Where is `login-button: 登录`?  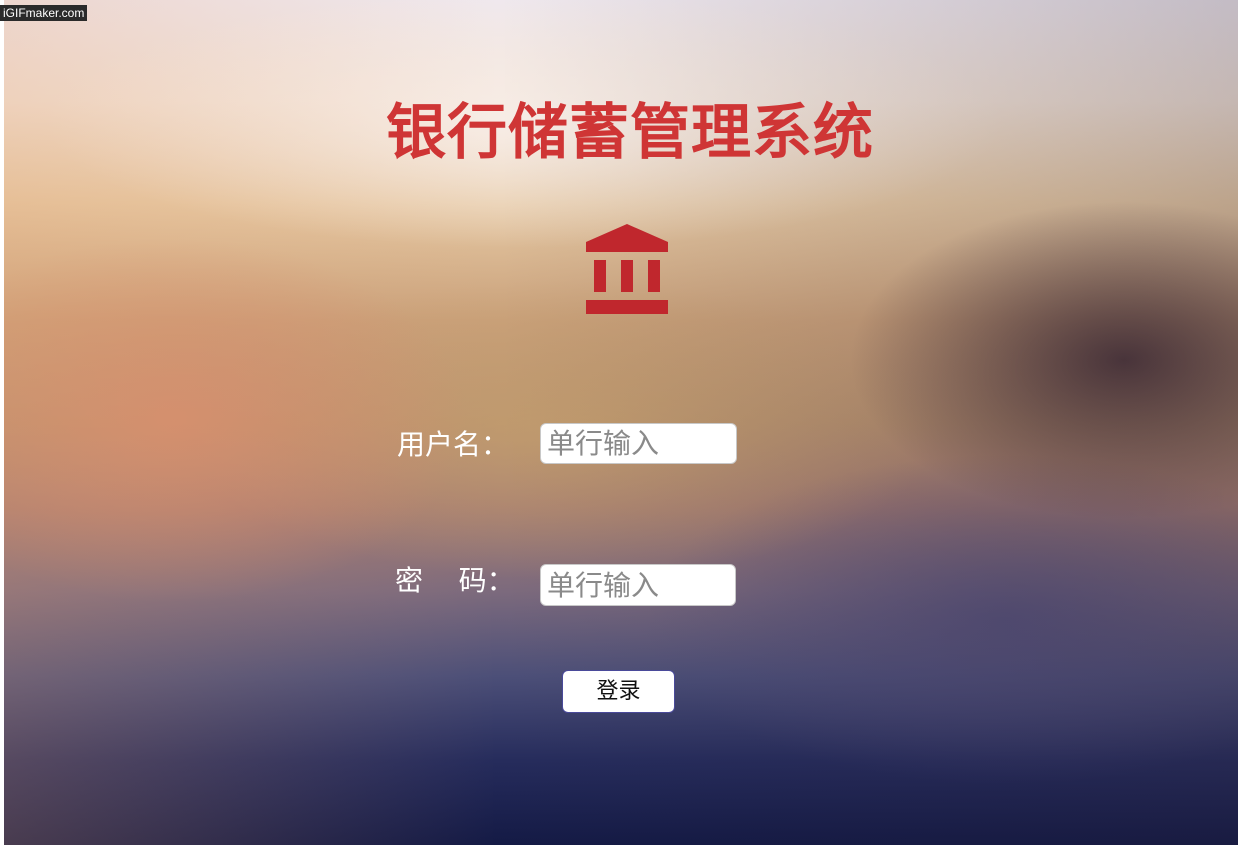
login-button: 登录 is located at coordinates (618, 691).